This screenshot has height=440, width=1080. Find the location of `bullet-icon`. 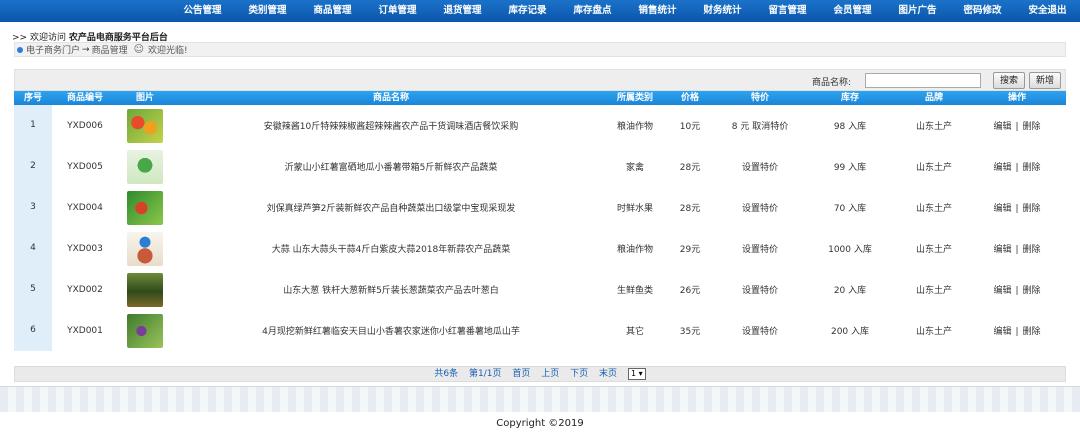

bullet-icon is located at coordinates (20, 49).